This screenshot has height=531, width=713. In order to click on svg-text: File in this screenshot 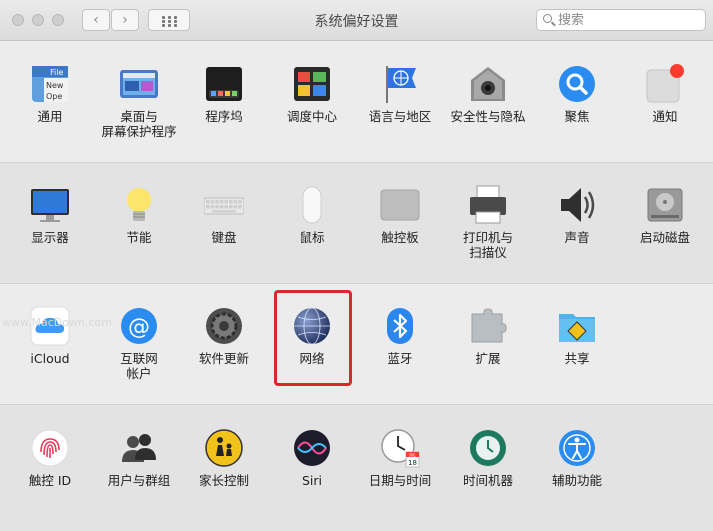, I will do `click(56, 72)`.